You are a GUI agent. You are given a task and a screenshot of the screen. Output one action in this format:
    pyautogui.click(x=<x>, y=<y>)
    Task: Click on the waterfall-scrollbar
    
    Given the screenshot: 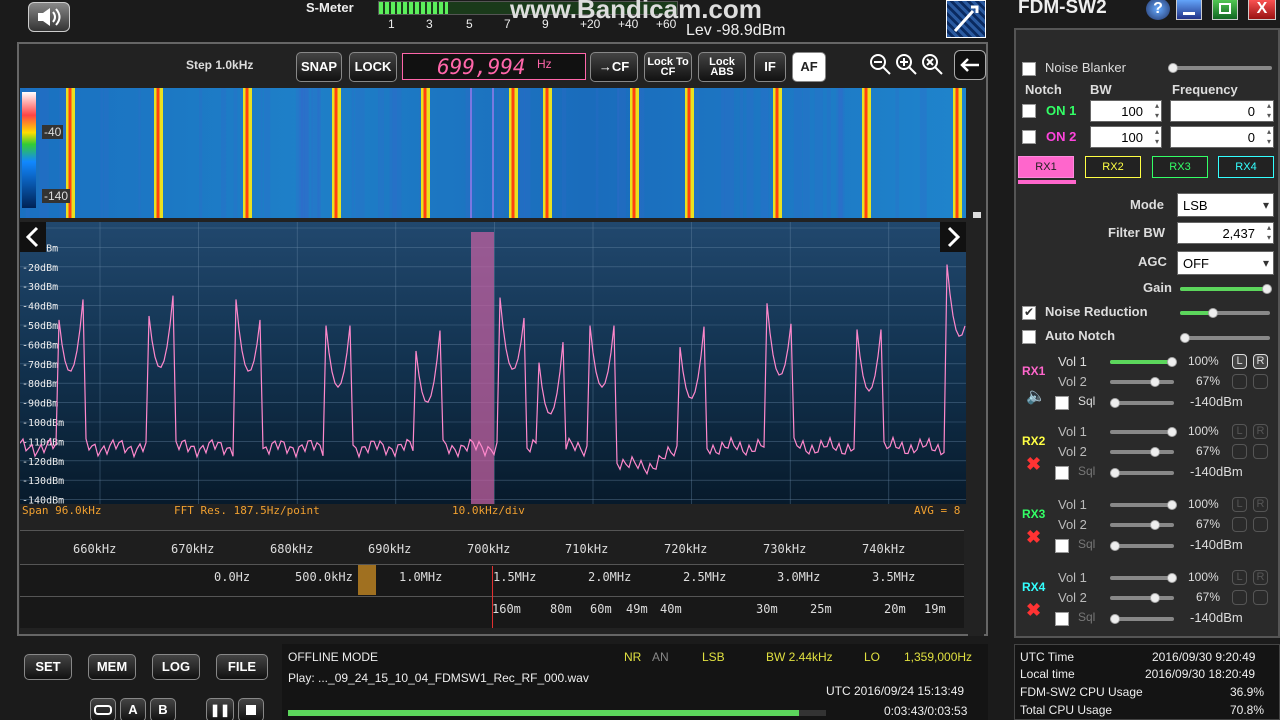 What is the action you would take?
    pyautogui.click(x=976, y=362)
    